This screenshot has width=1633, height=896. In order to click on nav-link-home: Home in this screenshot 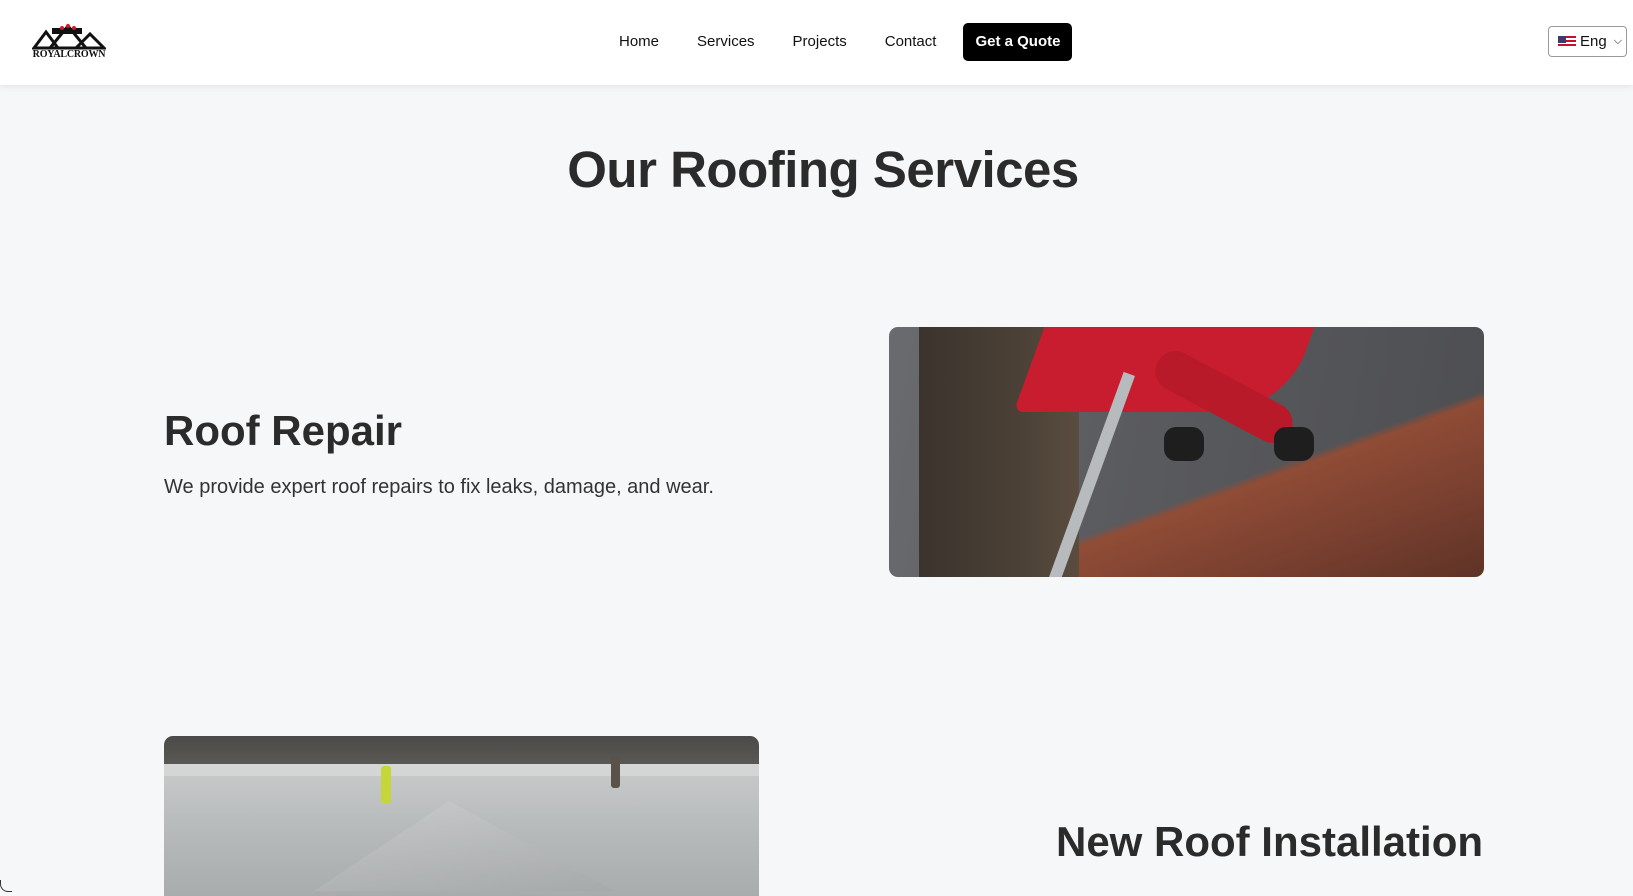, I will do `click(639, 42)`.